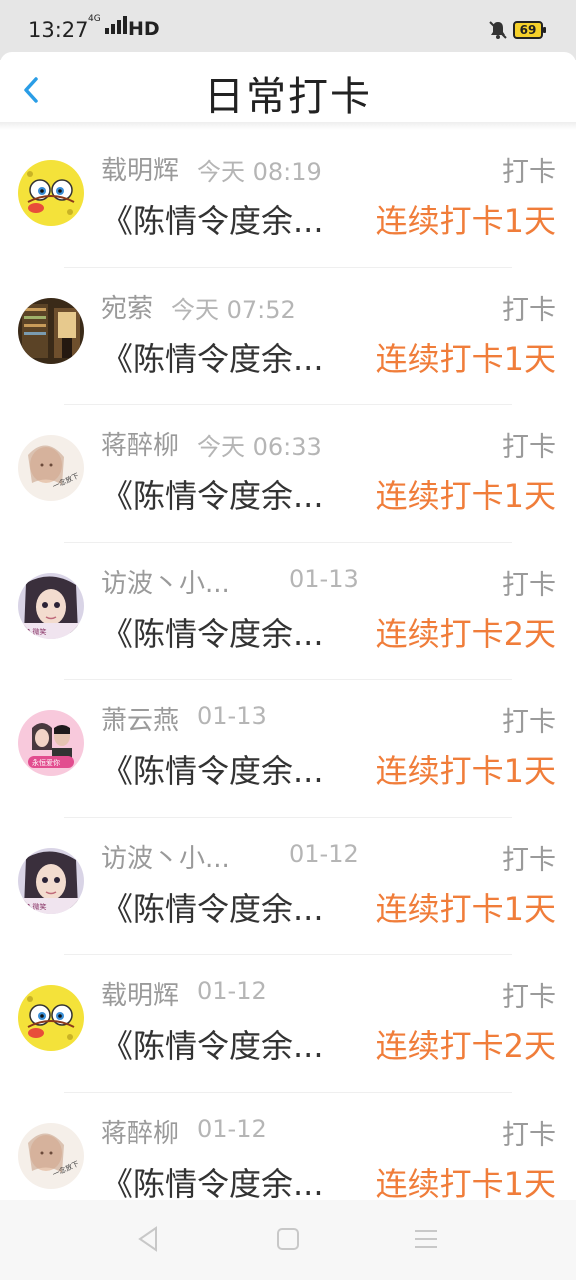 The image size is (576, 1280). I want to click on list-item: 一念放下 蒋醉柳 今天 06:33 打卡《陈情令度余... 连续打卡1天, so click(288, 474).